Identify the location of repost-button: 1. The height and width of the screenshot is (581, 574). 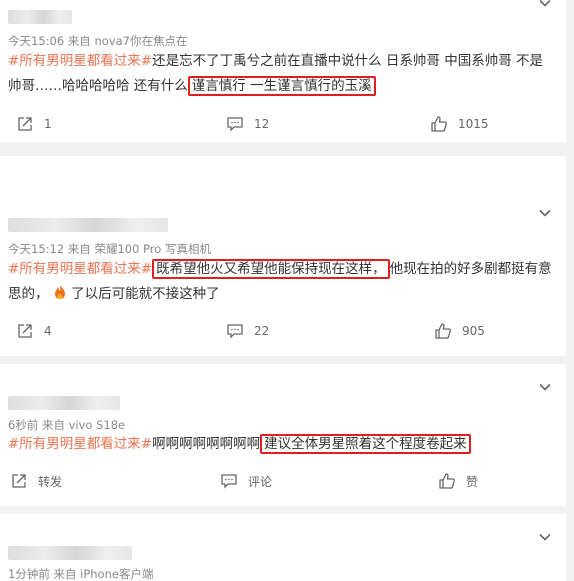
(34, 124).